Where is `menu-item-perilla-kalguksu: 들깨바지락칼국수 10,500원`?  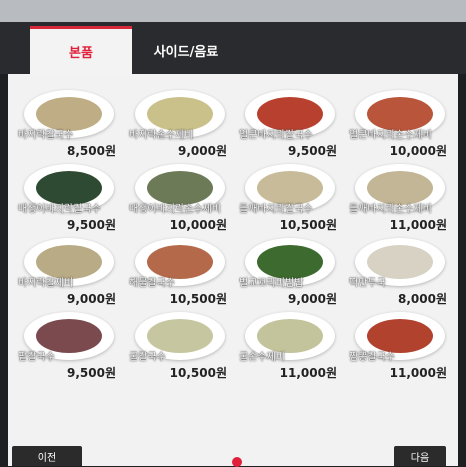
menu-item-perilla-kalguksu: 들깨바지락칼국수 10,500원 is located at coordinates (294, 200).